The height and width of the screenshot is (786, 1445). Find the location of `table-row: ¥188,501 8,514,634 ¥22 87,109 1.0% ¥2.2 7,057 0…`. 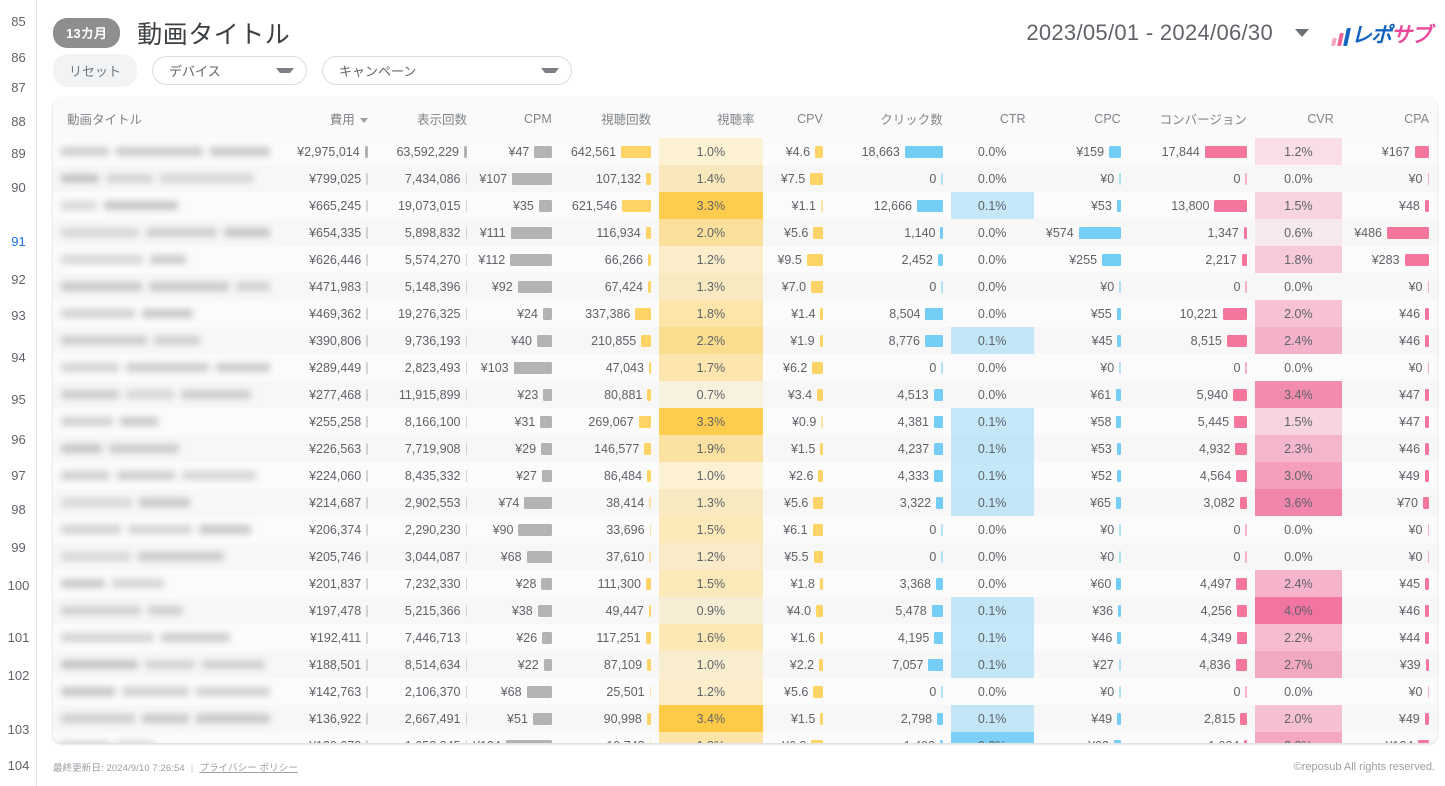

table-row: ¥188,501 8,514,634 ¥22 87,109 1.0% ¥2.2 7,057 0… is located at coordinates (745, 664).